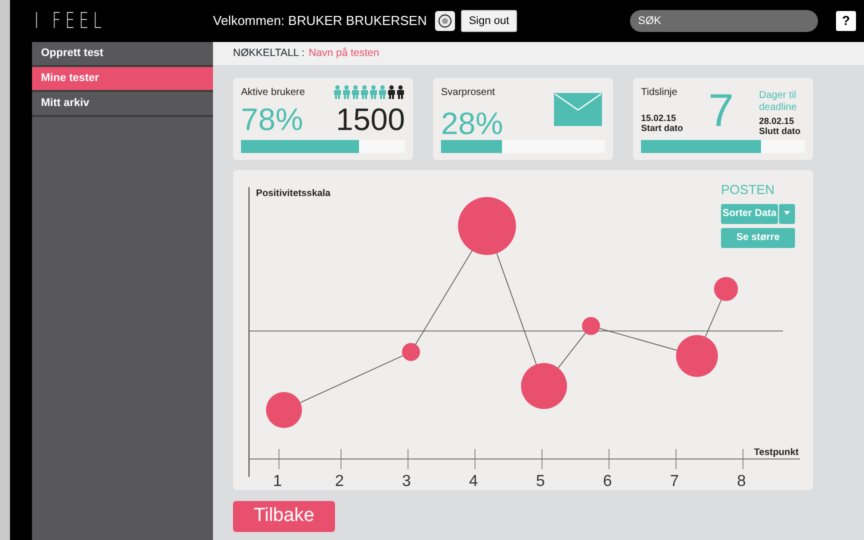 The height and width of the screenshot is (540, 864). What do you see at coordinates (122, 79) in the screenshot?
I see `sidebar-item: Mine tester` at bounding box center [122, 79].